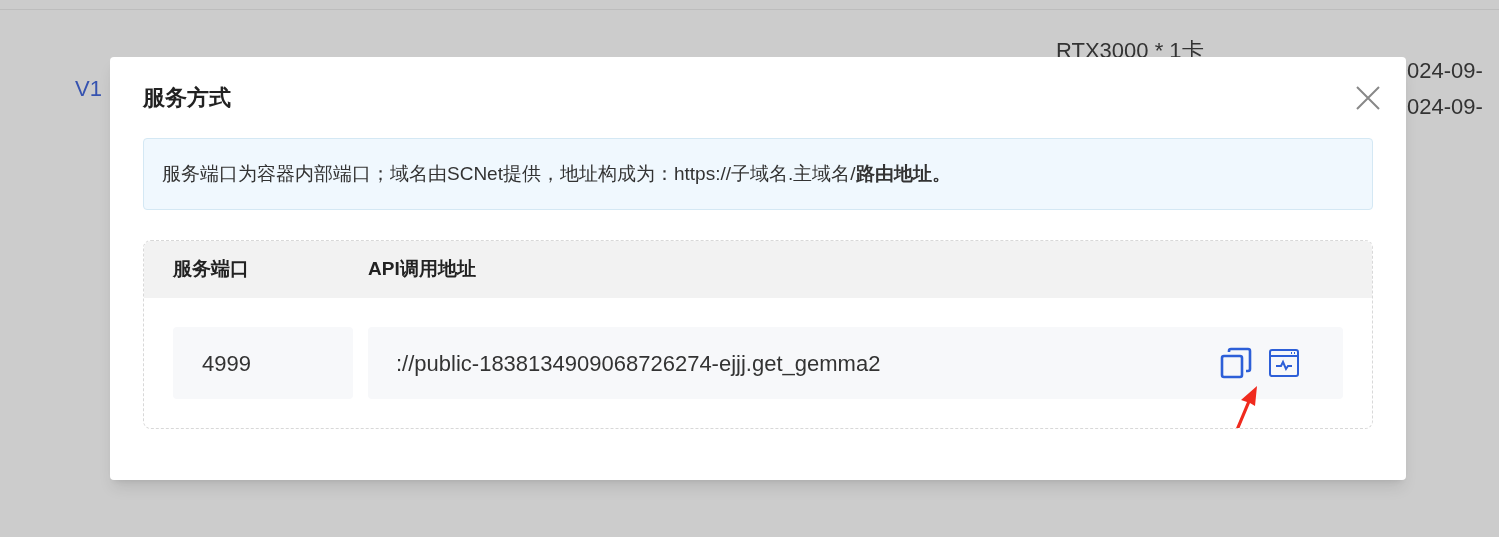  I want to click on column-header: API调用地址, so click(422, 269).